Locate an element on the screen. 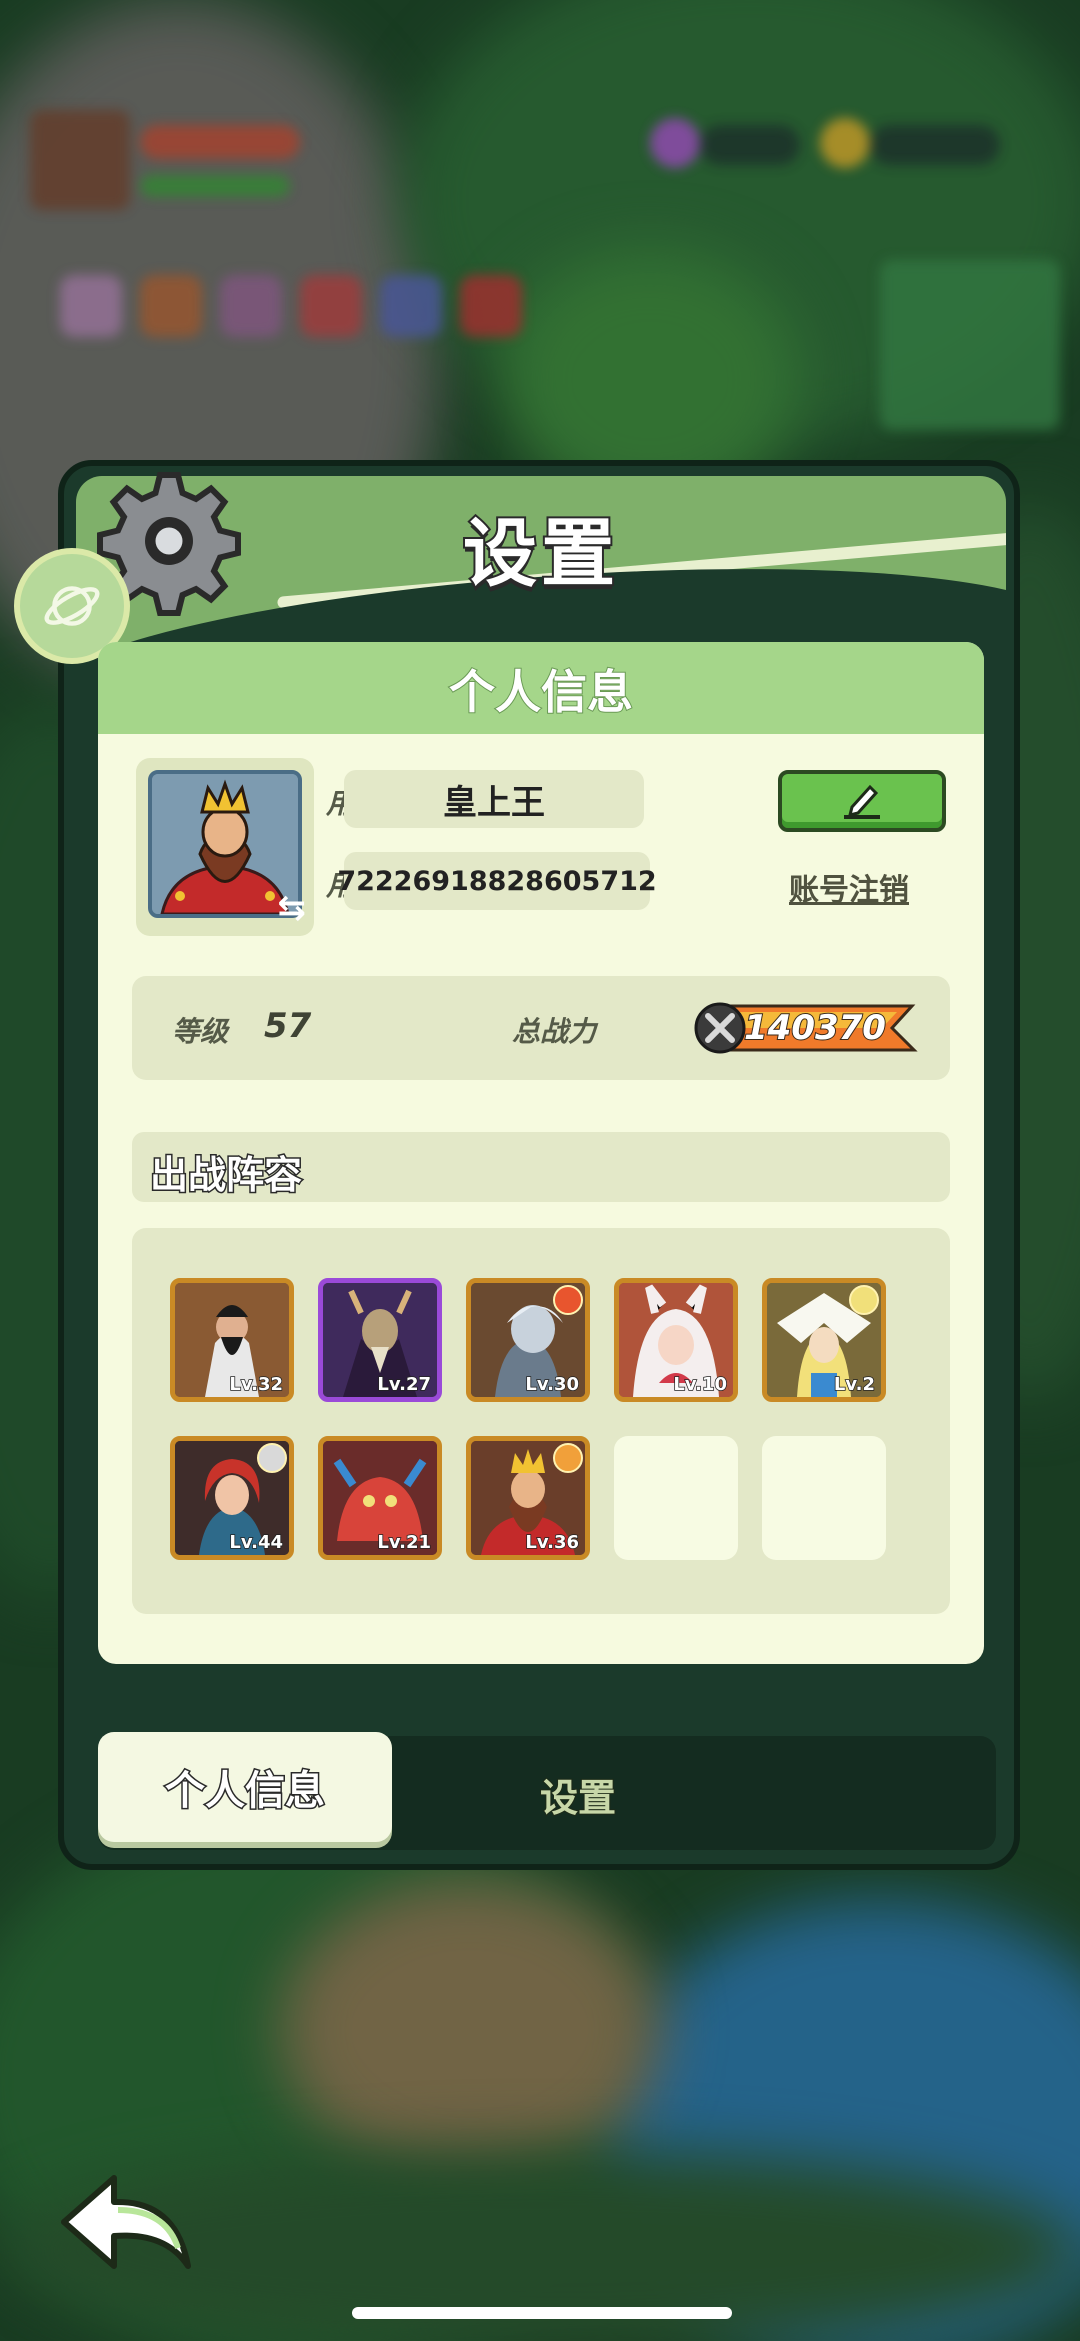 Image resolution: width=1080 pixels, height=2341 pixels. planet-glyph-icon is located at coordinates (72, 606).